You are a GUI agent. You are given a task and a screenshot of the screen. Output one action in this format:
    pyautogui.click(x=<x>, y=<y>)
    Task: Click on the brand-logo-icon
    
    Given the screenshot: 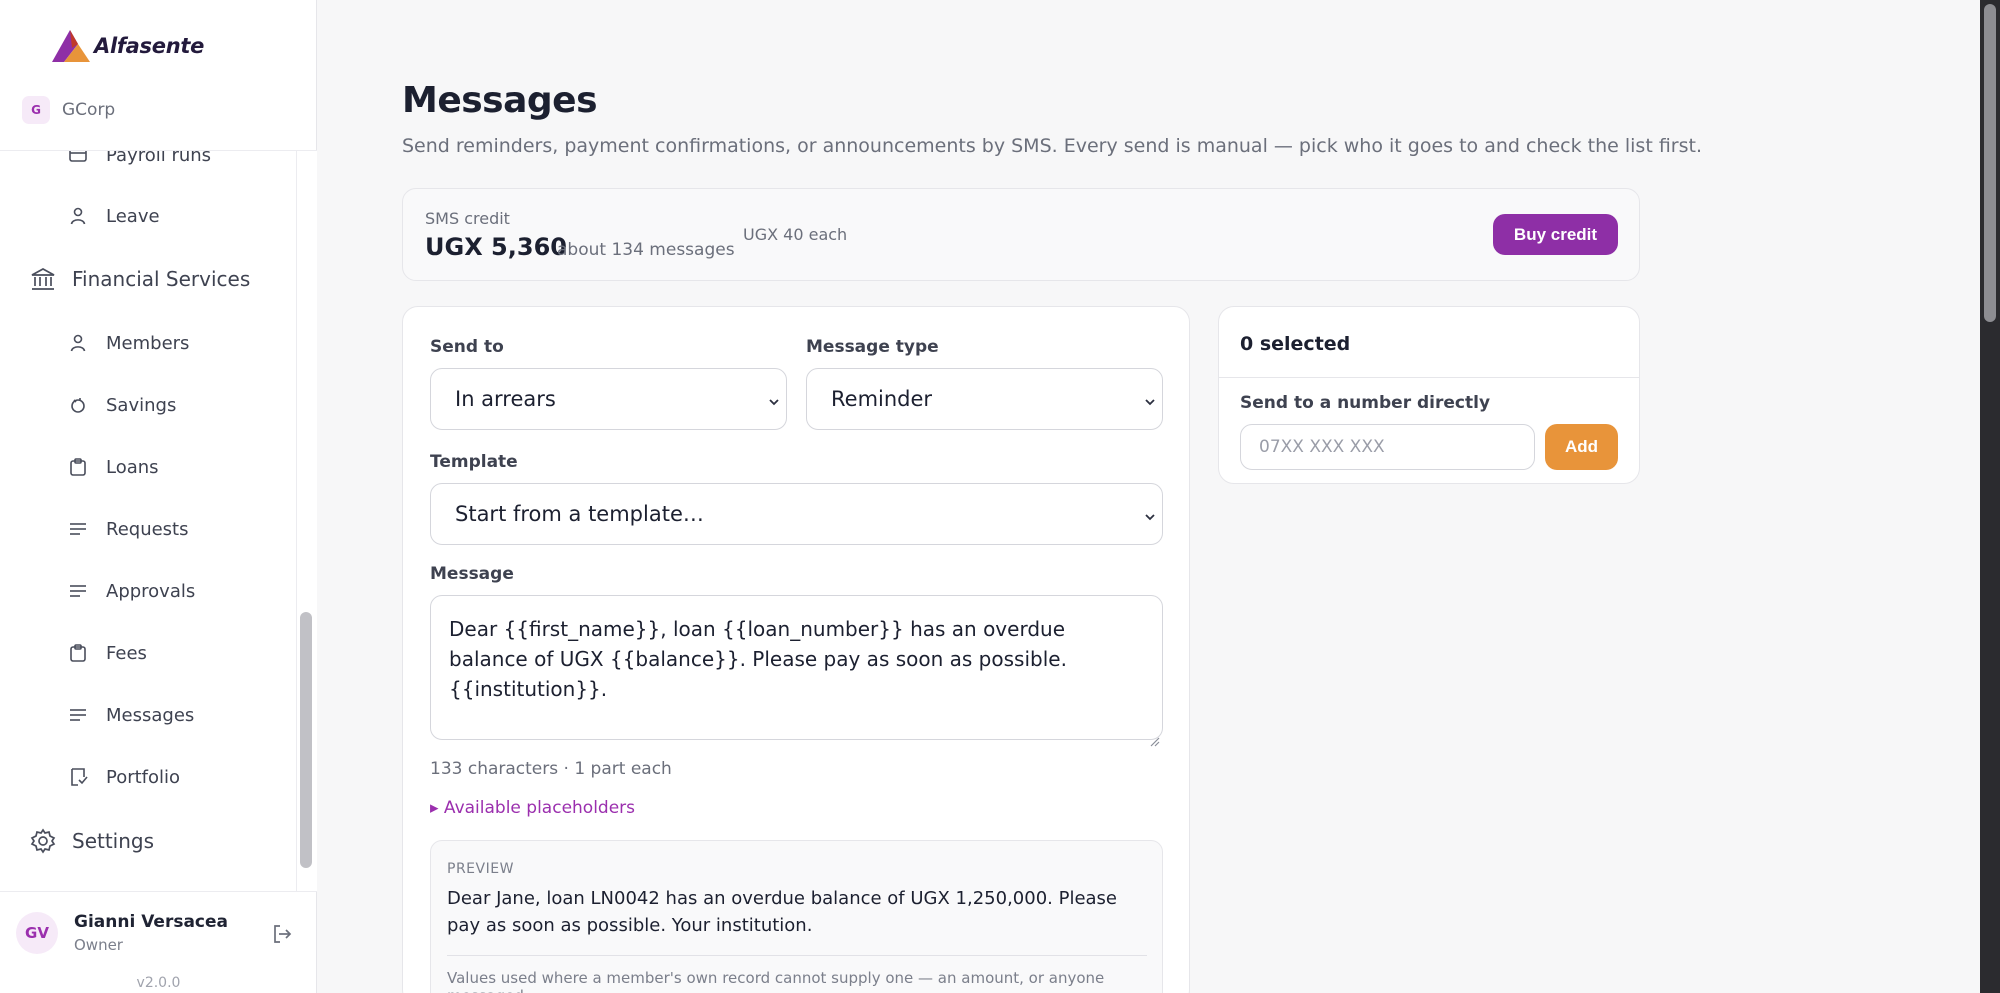 What is the action you would take?
    pyautogui.click(x=71, y=46)
    